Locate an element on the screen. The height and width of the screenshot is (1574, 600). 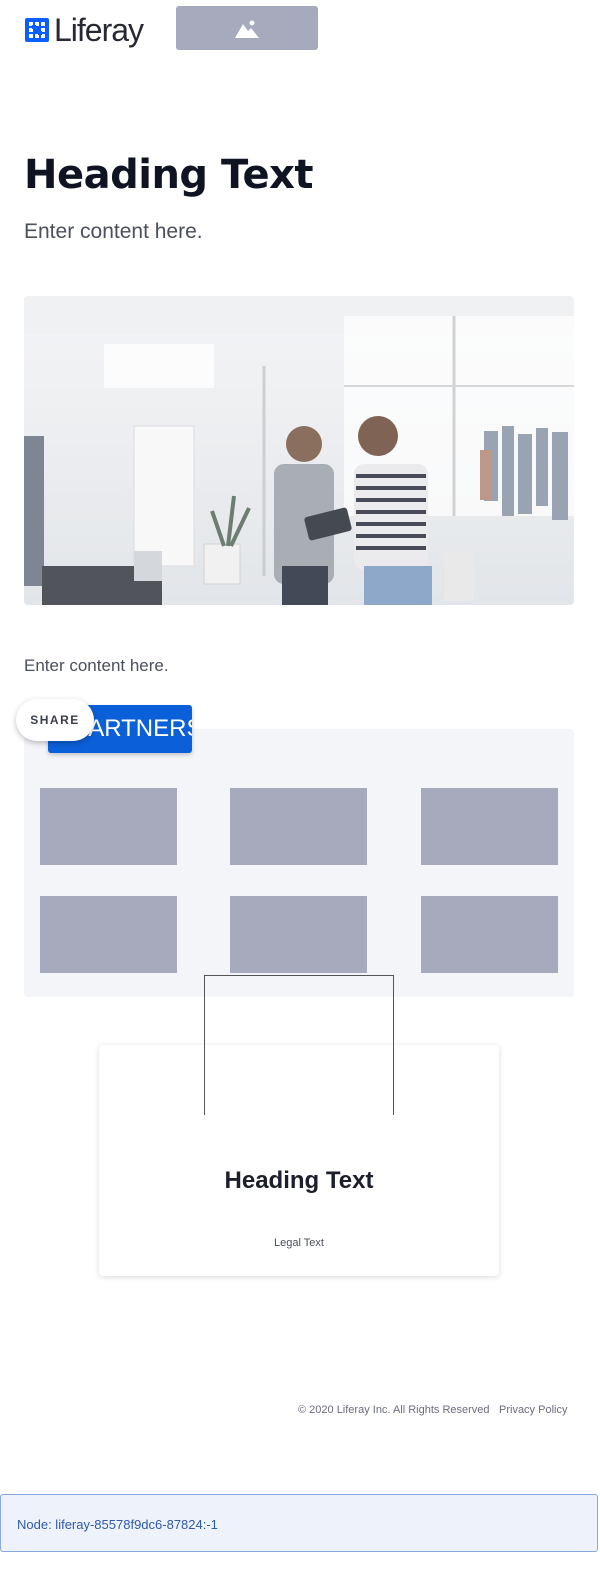
image-placeholder is located at coordinates (247, 28).